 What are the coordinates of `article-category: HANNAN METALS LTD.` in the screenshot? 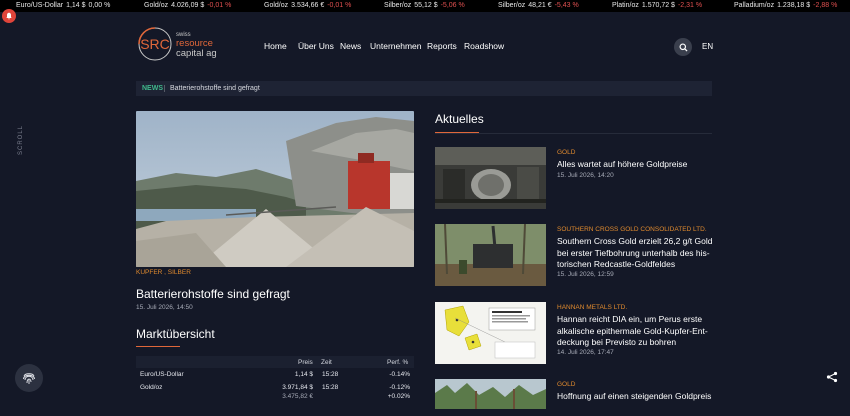 It's located at (592, 307).